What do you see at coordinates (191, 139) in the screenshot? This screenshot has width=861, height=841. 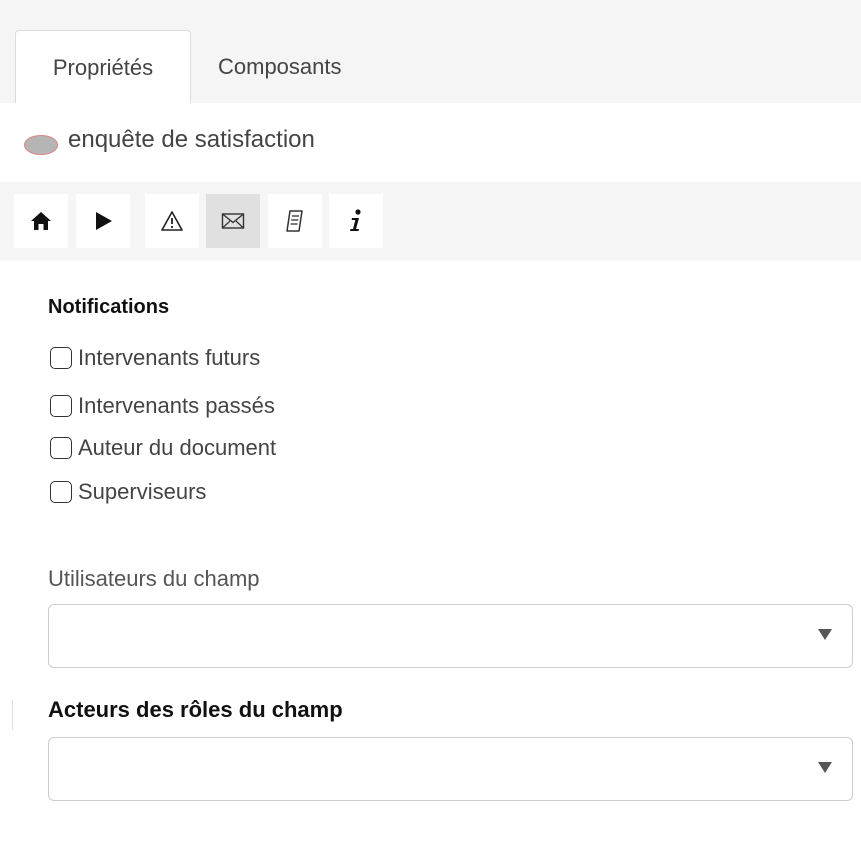 I see `page-title: enquête de satisfaction` at bounding box center [191, 139].